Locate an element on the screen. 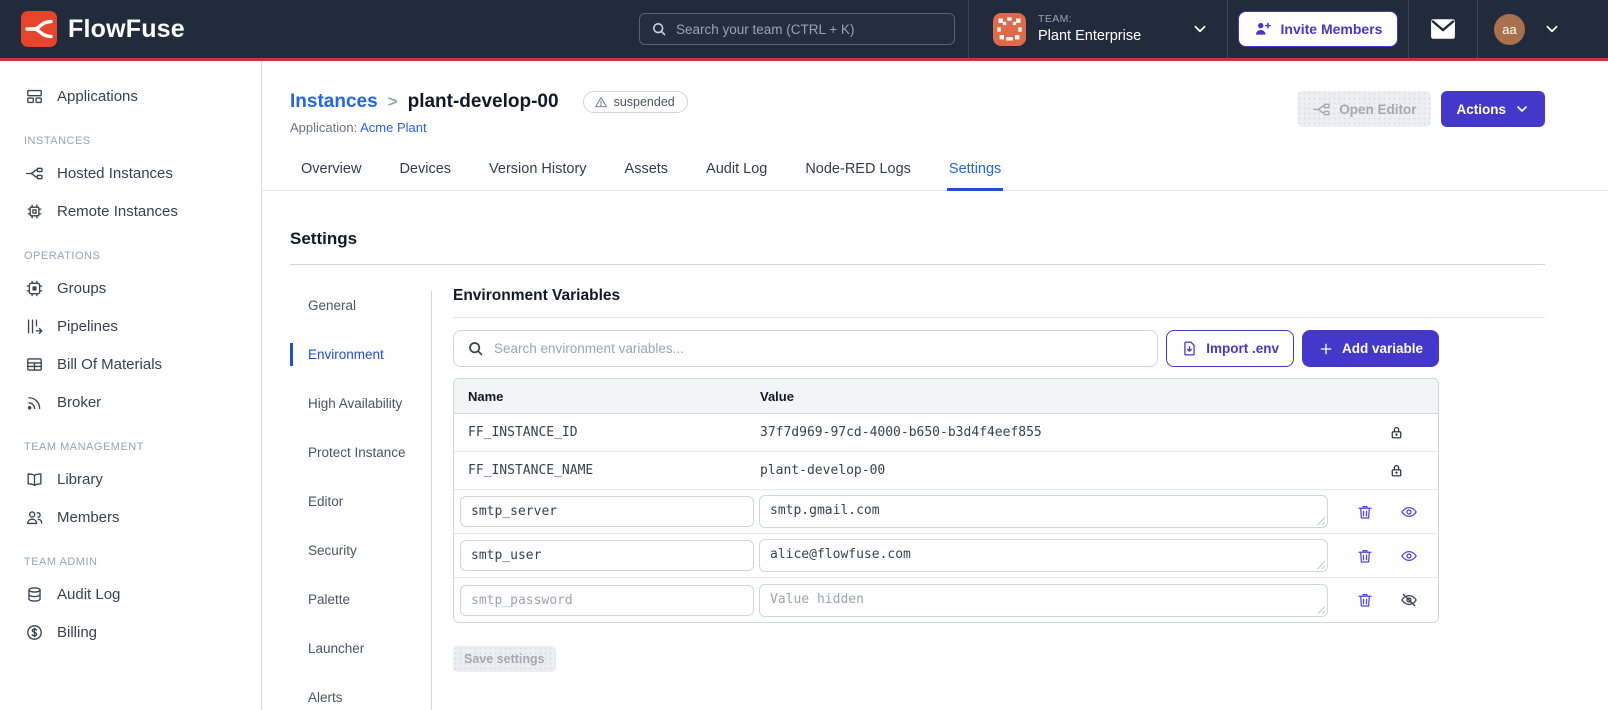 The width and height of the screenshot is (1608, 710). import-env-button: Import .env is located at coordinates (1230, 348).